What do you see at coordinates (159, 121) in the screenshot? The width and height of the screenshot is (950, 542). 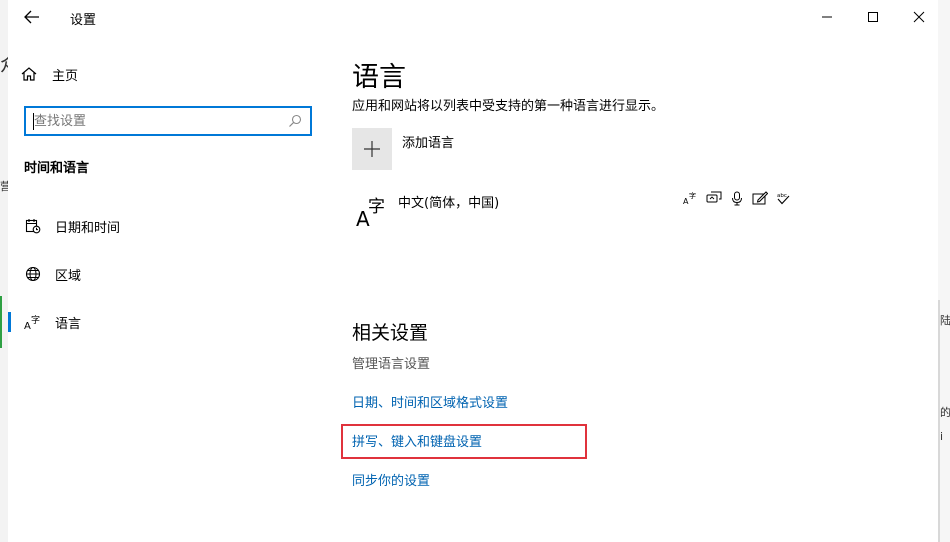 I see `search-input` at bounding box center [159, 121].